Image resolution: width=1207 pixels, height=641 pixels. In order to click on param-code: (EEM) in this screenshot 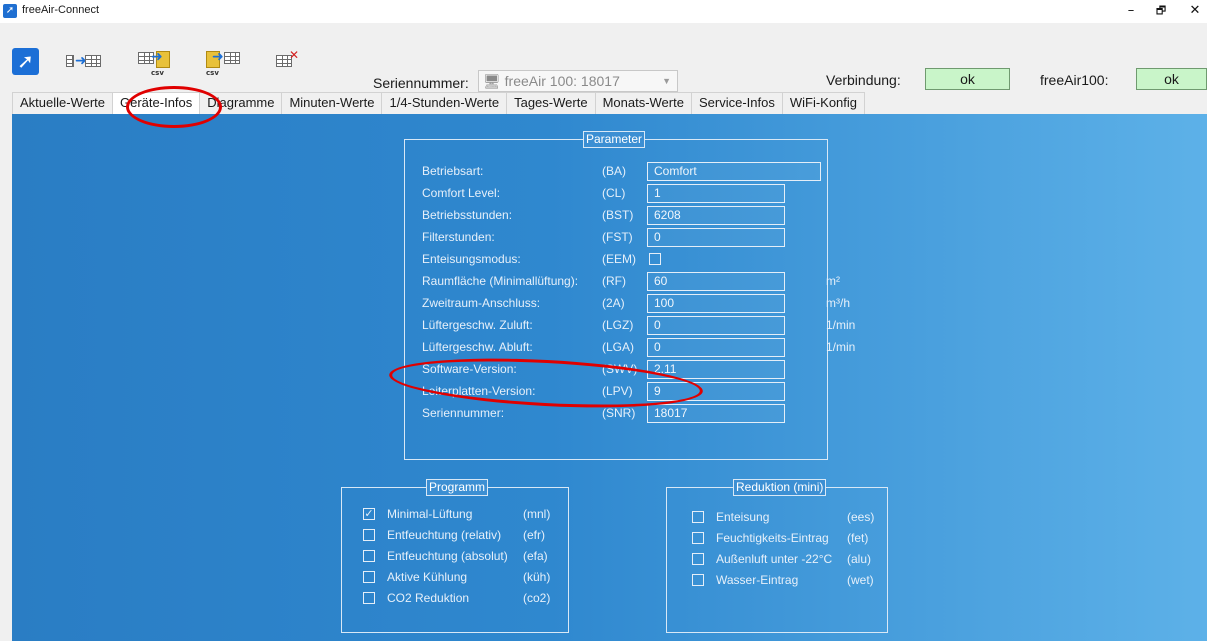, I will do `click(619, 259)`.